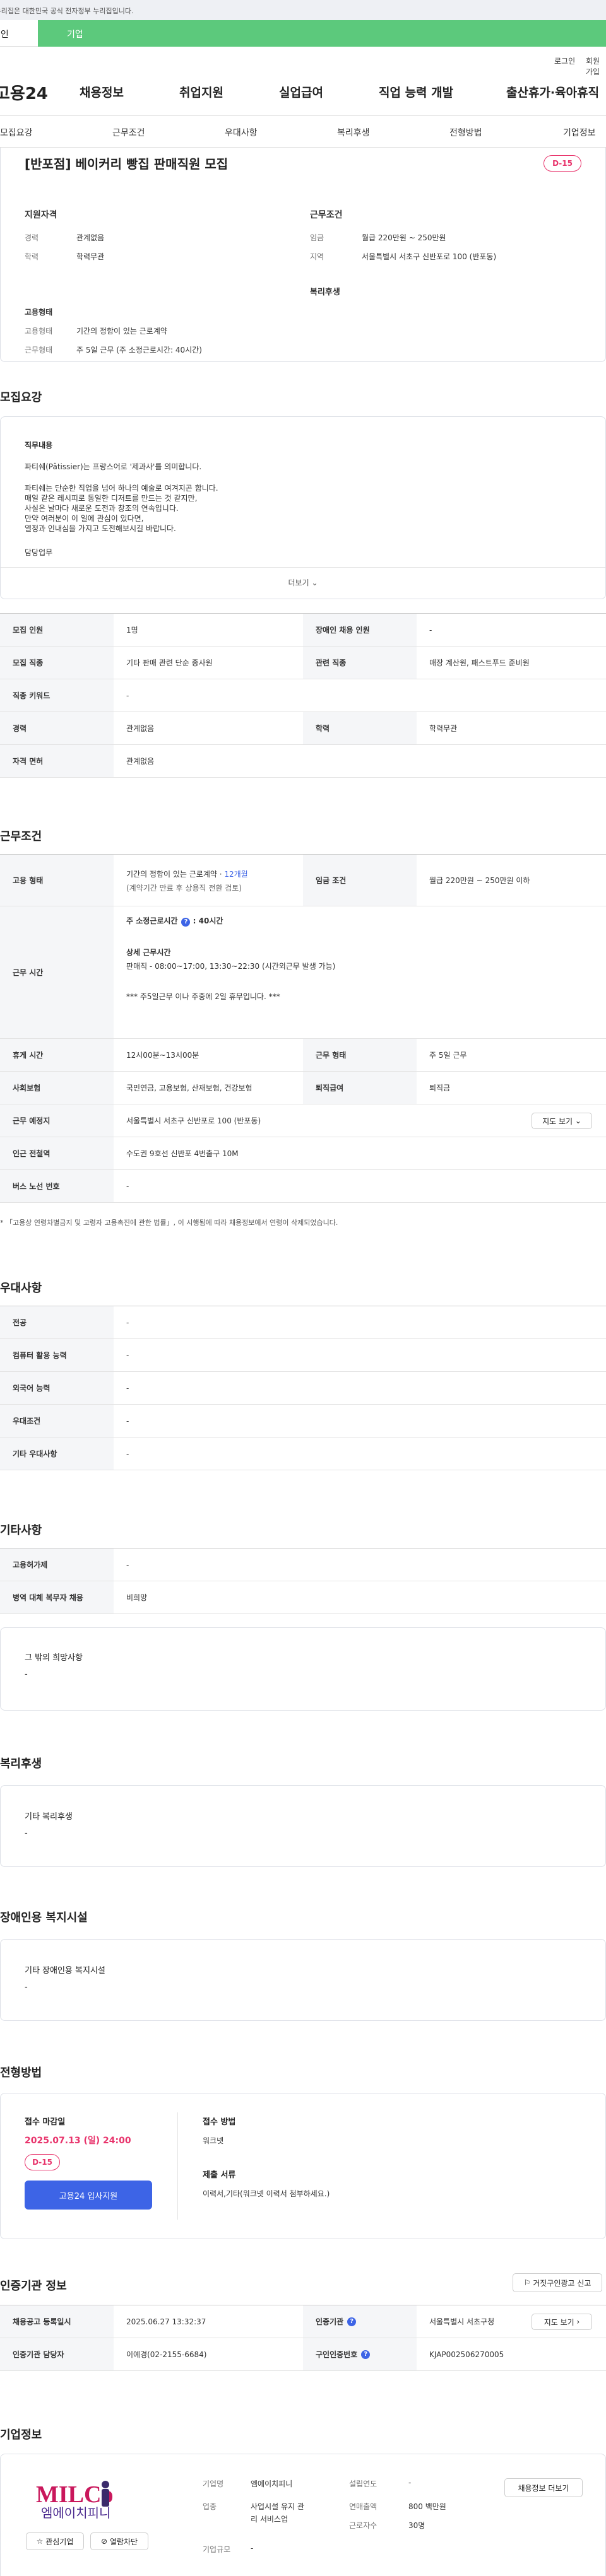 This screenshot has height=2576, width=606. Describe the element at coordinates (57, 1055) in the screenshot. I see `row-label: 휴게 시간` at that location.